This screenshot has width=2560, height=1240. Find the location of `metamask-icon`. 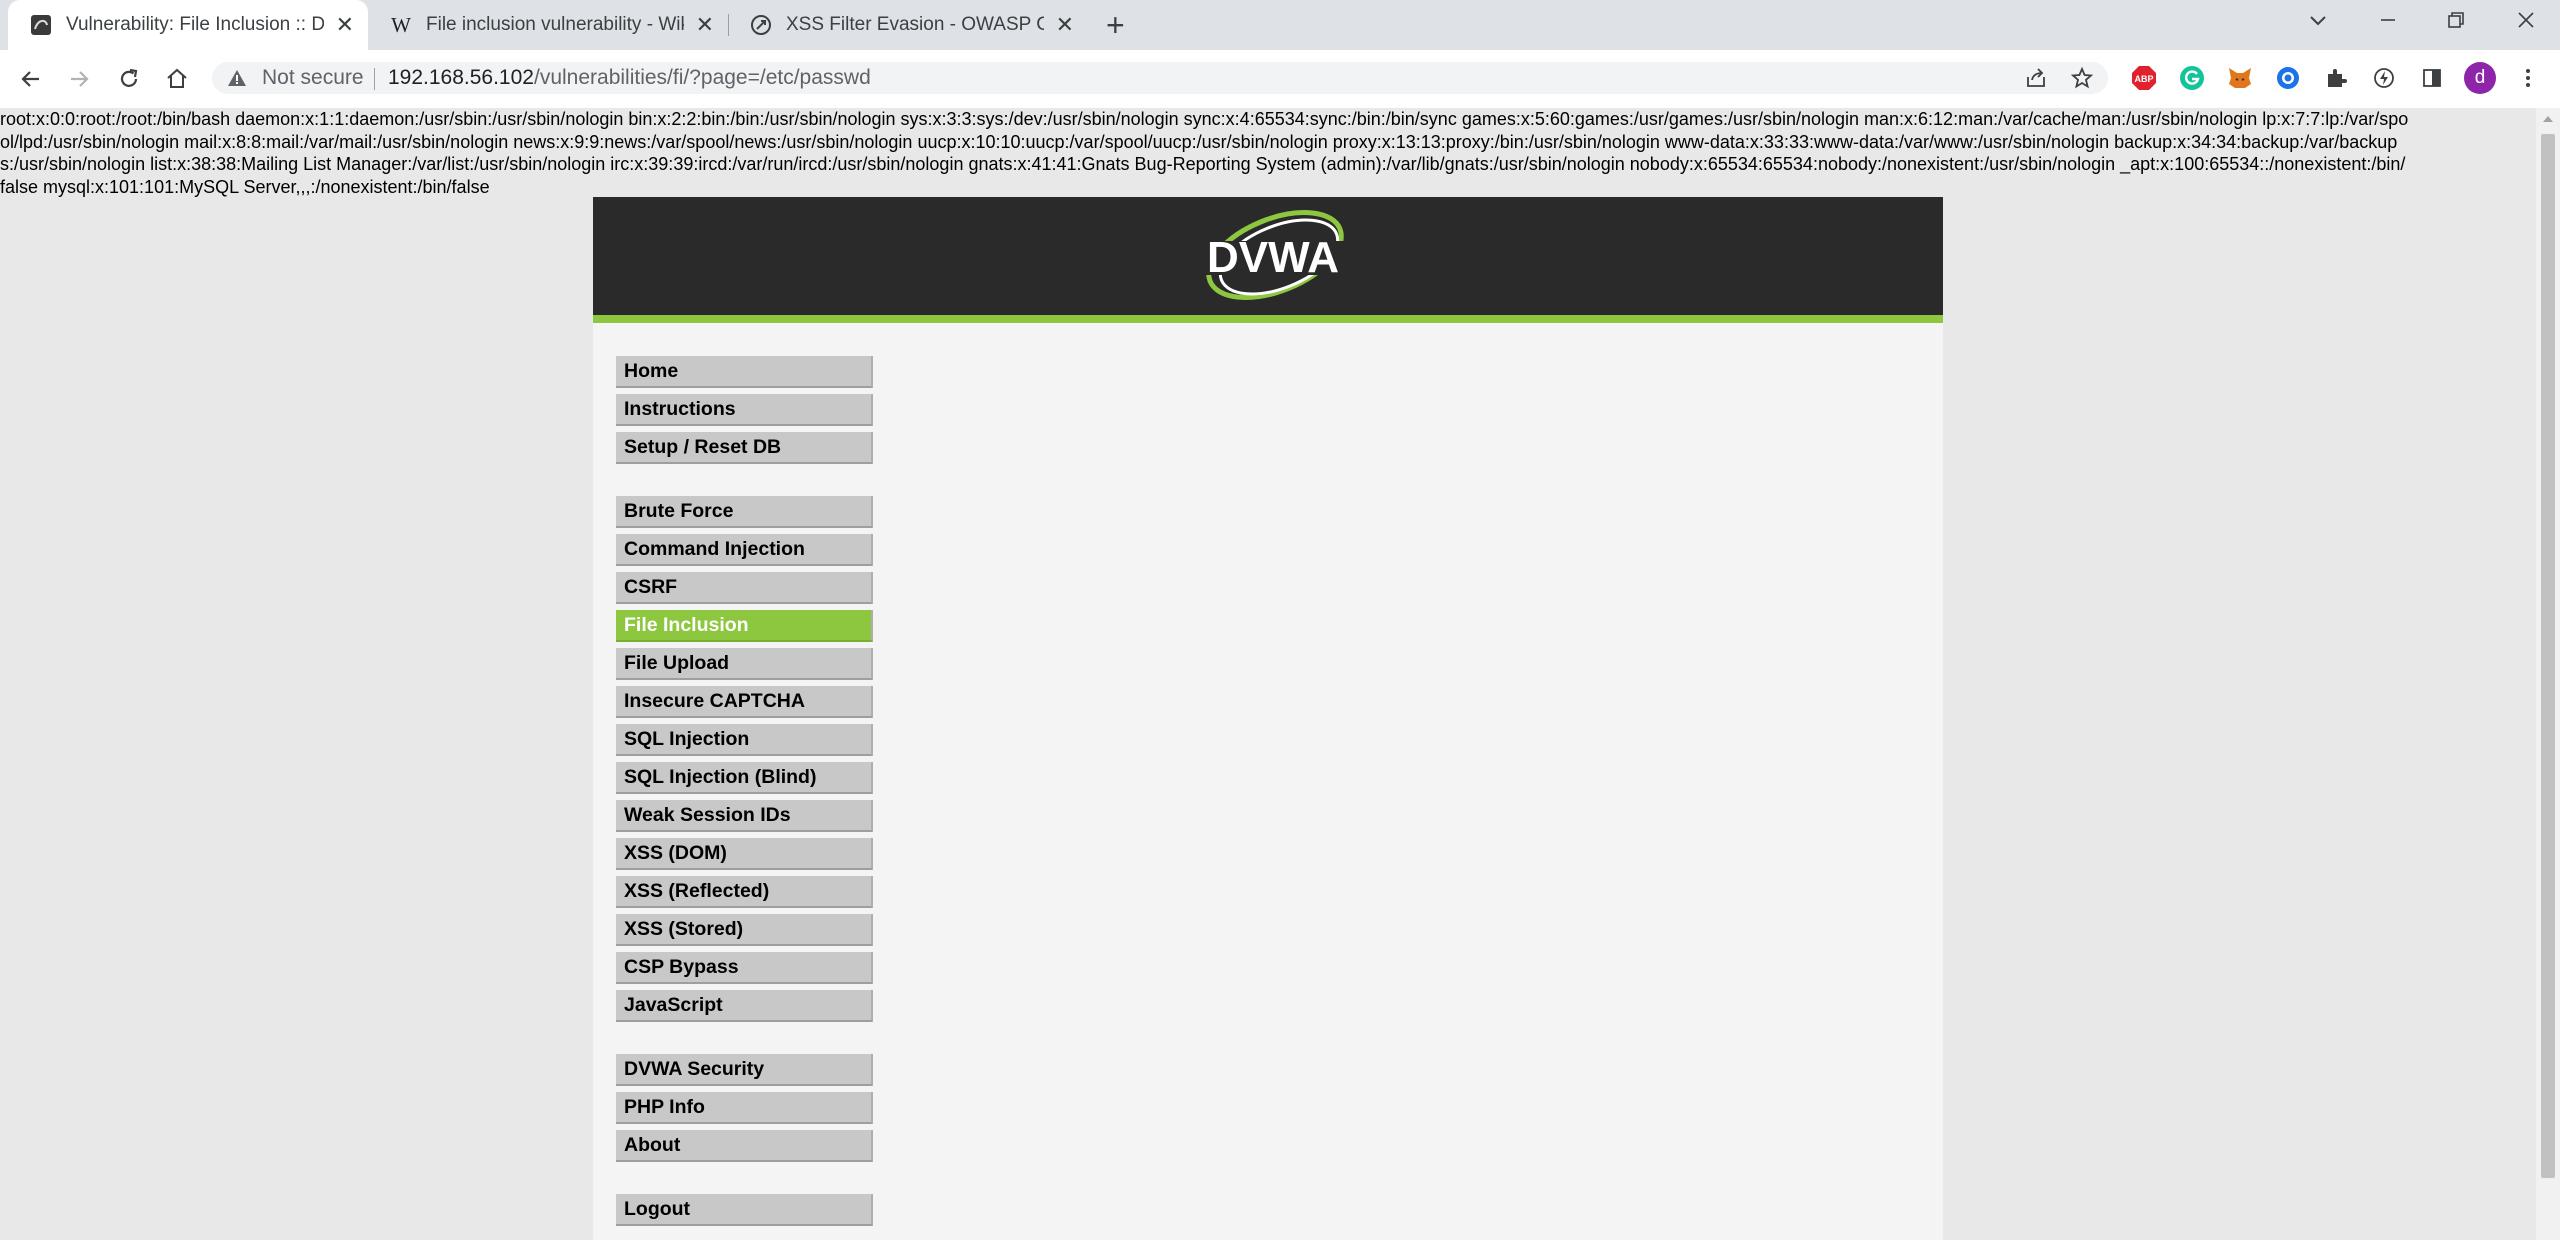

metamask-icon is located at coordinates (2240, 78).